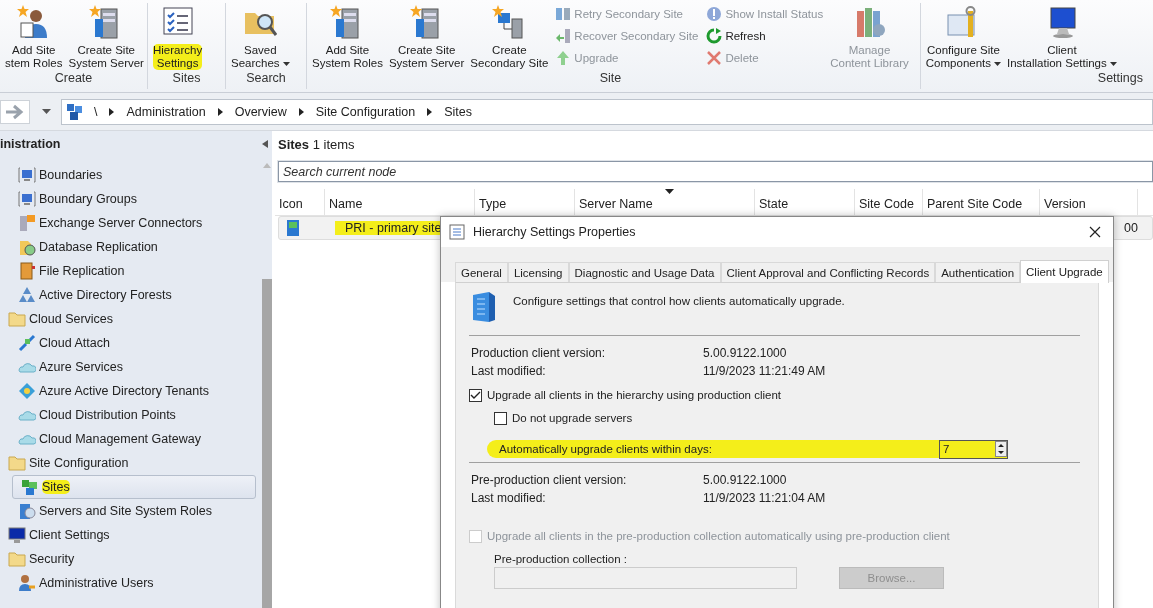 The width and height of the screenshot is (1153, 608). What do you see at coordinates (347, 36) in the screenshot?
I see `ribbon-button: Add Site System Roles` at bounding box center [347, 36].